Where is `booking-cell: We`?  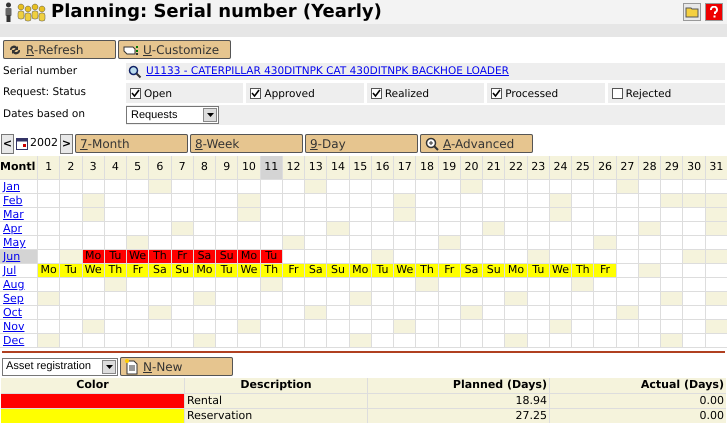 booking-cell: We is located at coordinates (561, 270).